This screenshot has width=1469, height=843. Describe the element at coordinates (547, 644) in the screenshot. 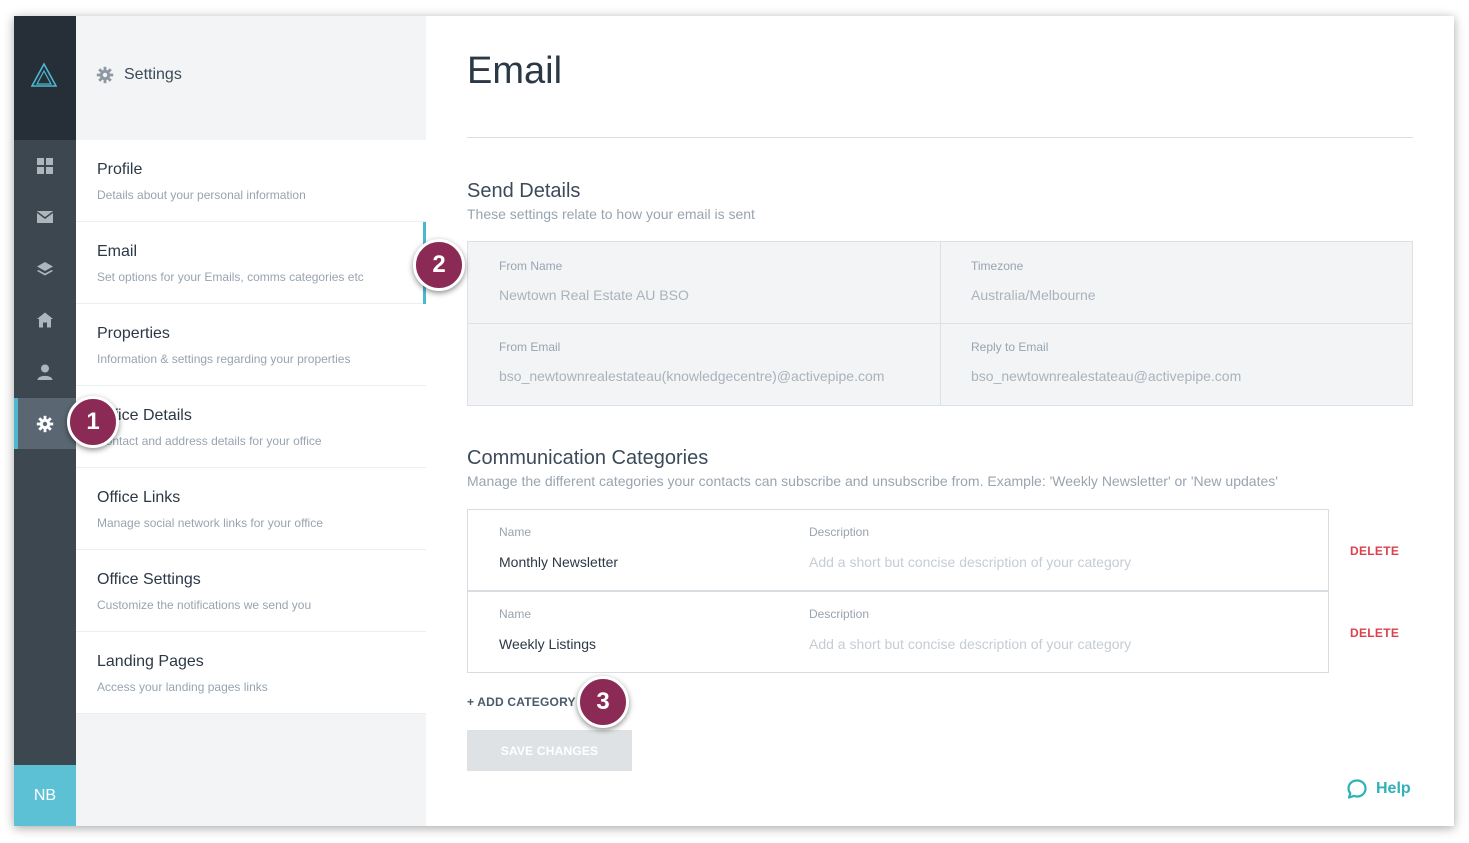

I see `category-name-input: Weekly Listings` at that location.